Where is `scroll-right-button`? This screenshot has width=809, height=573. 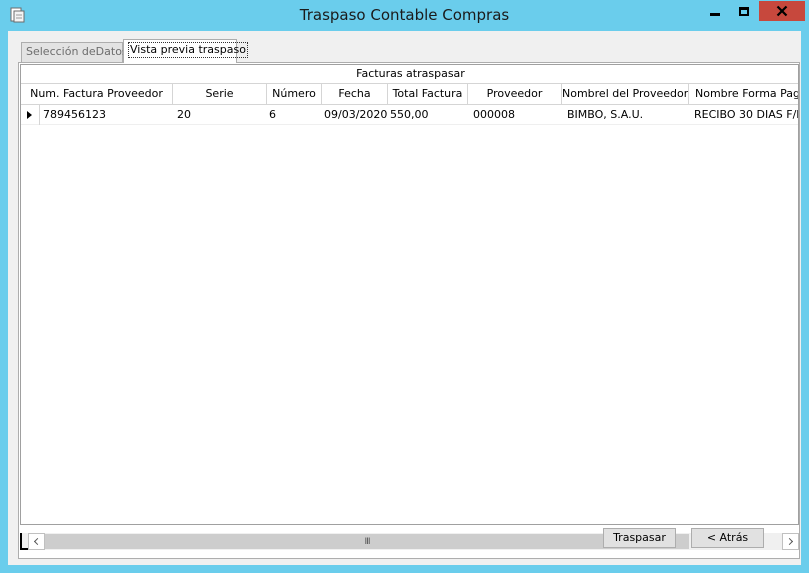 scroll-right-button is located at coordinates (790, 541).